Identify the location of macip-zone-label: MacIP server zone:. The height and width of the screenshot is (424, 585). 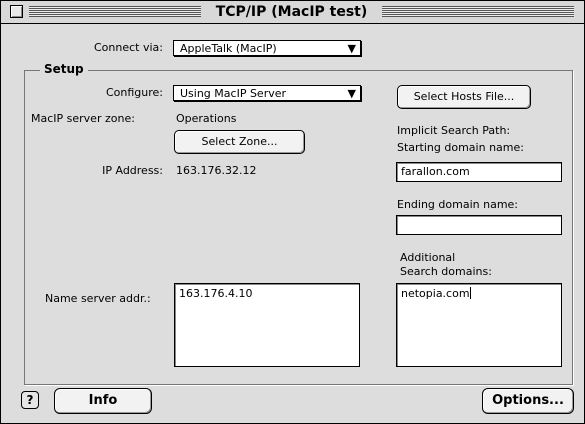
(83, 118).